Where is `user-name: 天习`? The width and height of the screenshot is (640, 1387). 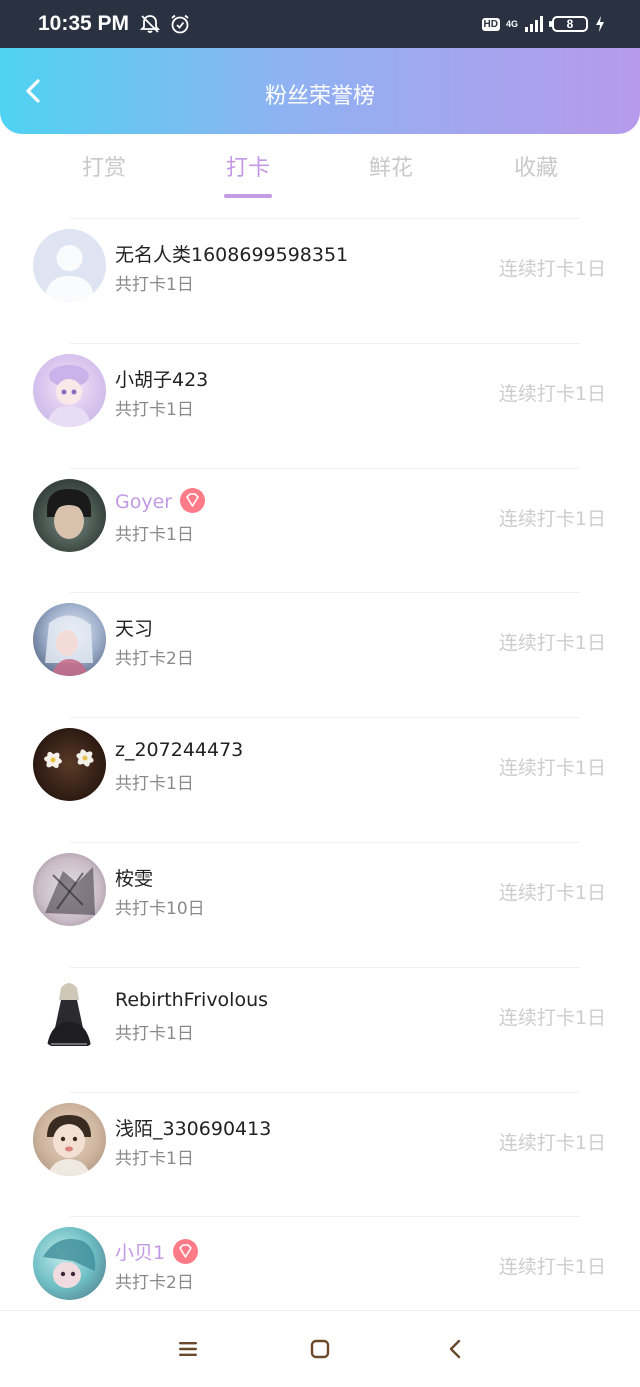 user-name: 天习 is located at coordinates (134, 629).